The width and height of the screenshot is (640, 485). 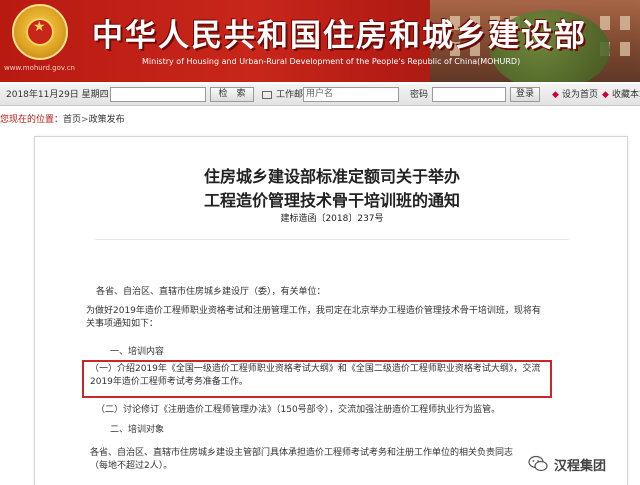 I want to click on set-homepage-link: 设为首页, so click(x=580, y=95).